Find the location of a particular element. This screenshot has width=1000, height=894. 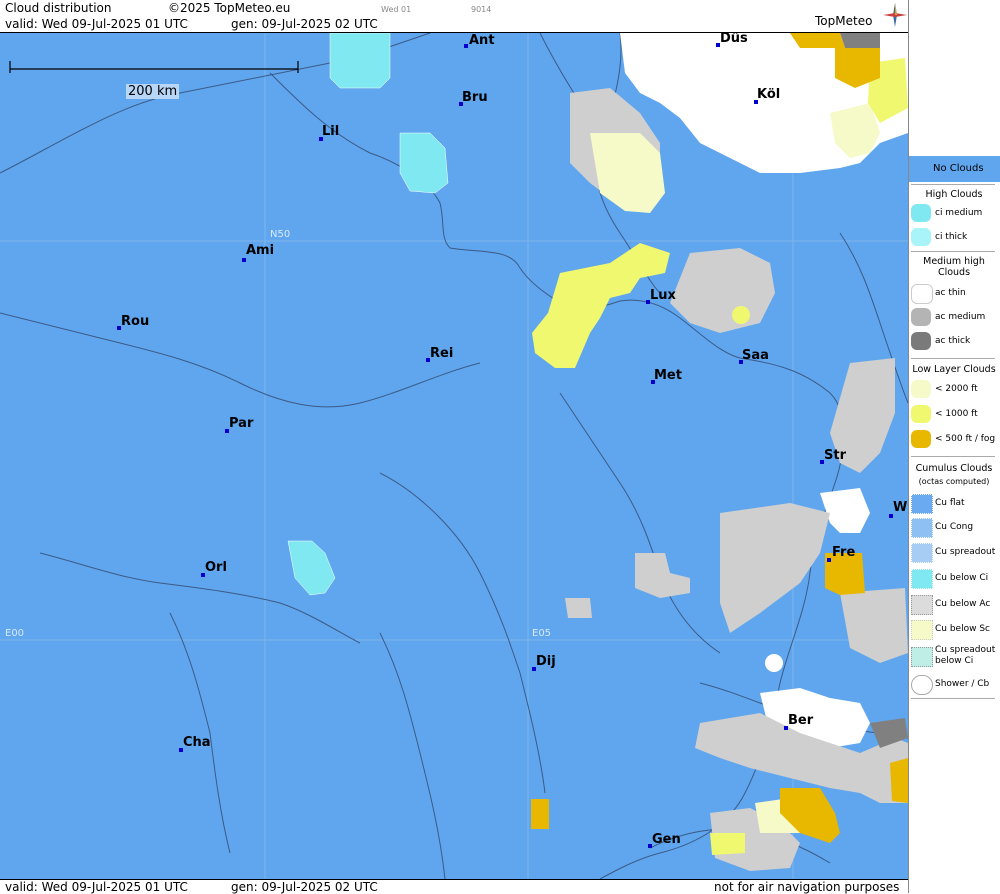

legend-low-2000: < 2000 ft is located at coordinates (954, 390).